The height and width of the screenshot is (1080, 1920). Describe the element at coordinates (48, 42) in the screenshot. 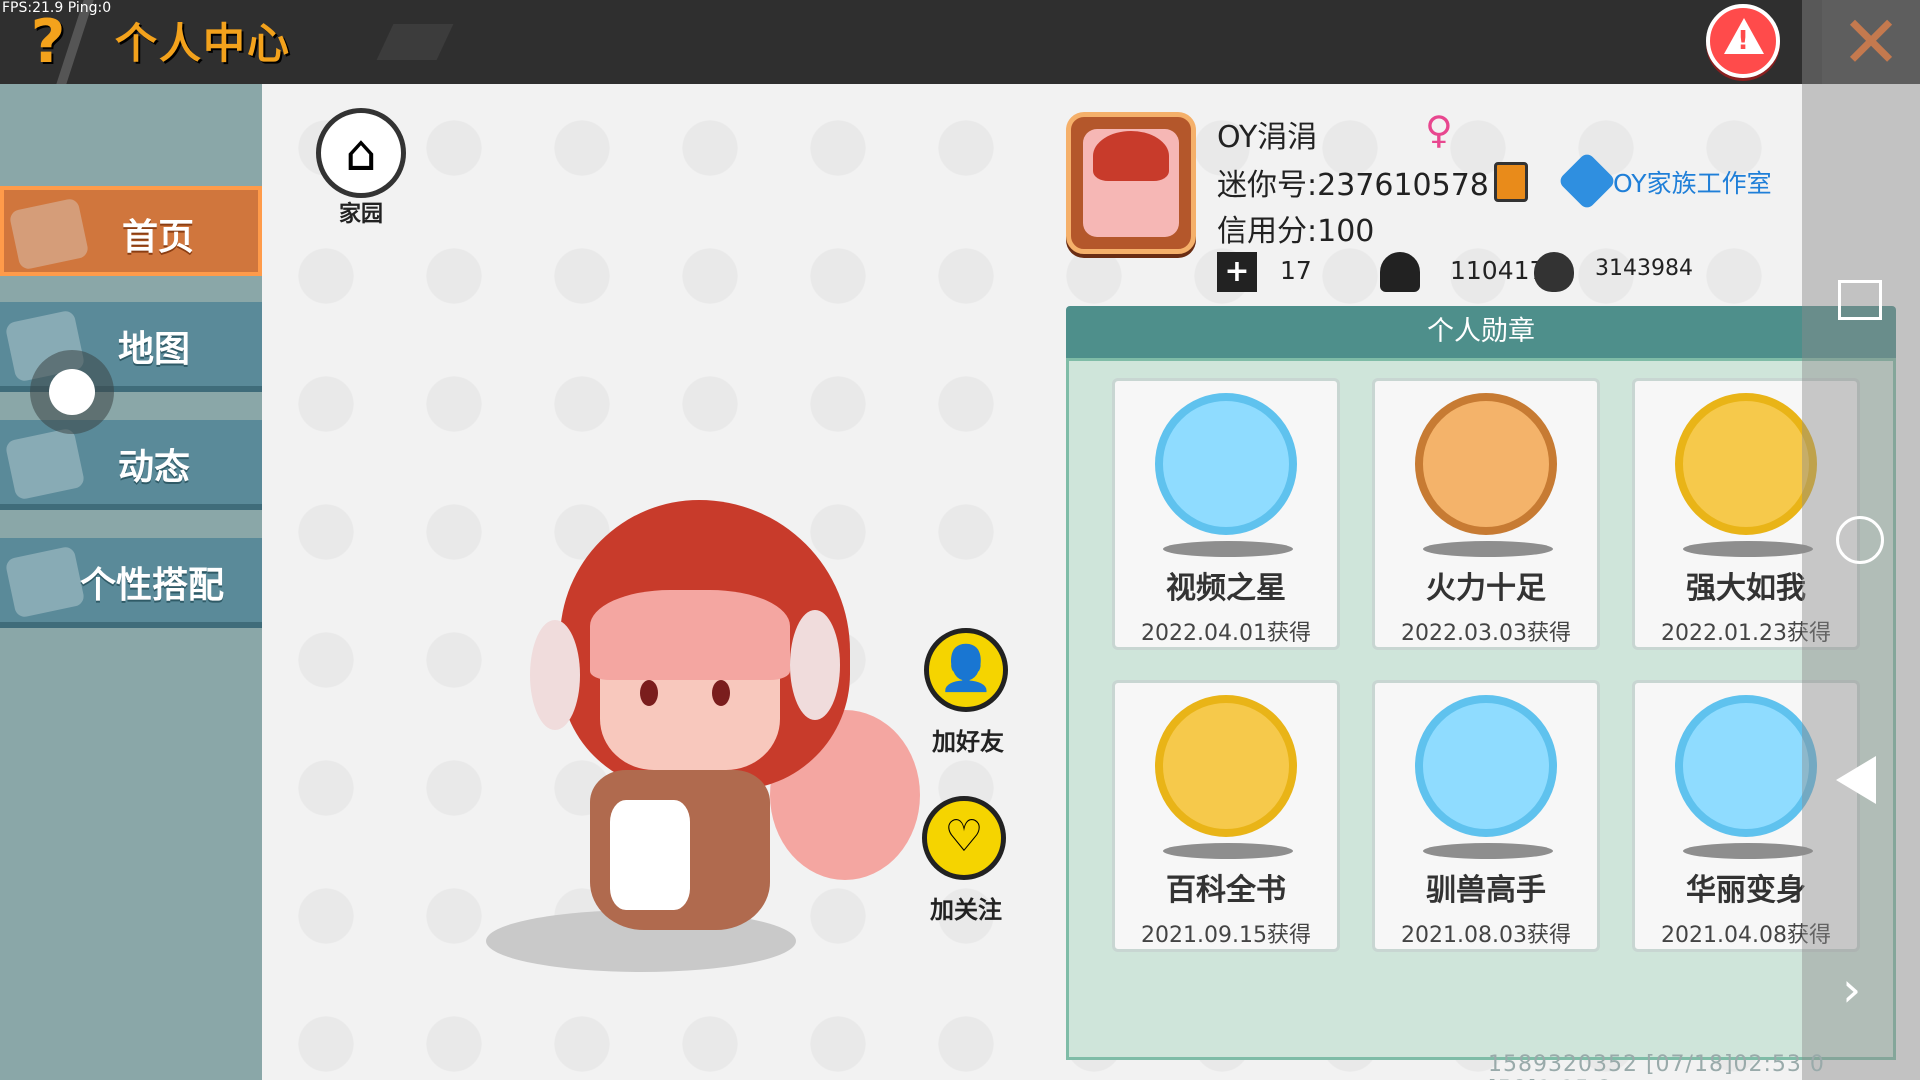

I see `help-button: ?` at that location.